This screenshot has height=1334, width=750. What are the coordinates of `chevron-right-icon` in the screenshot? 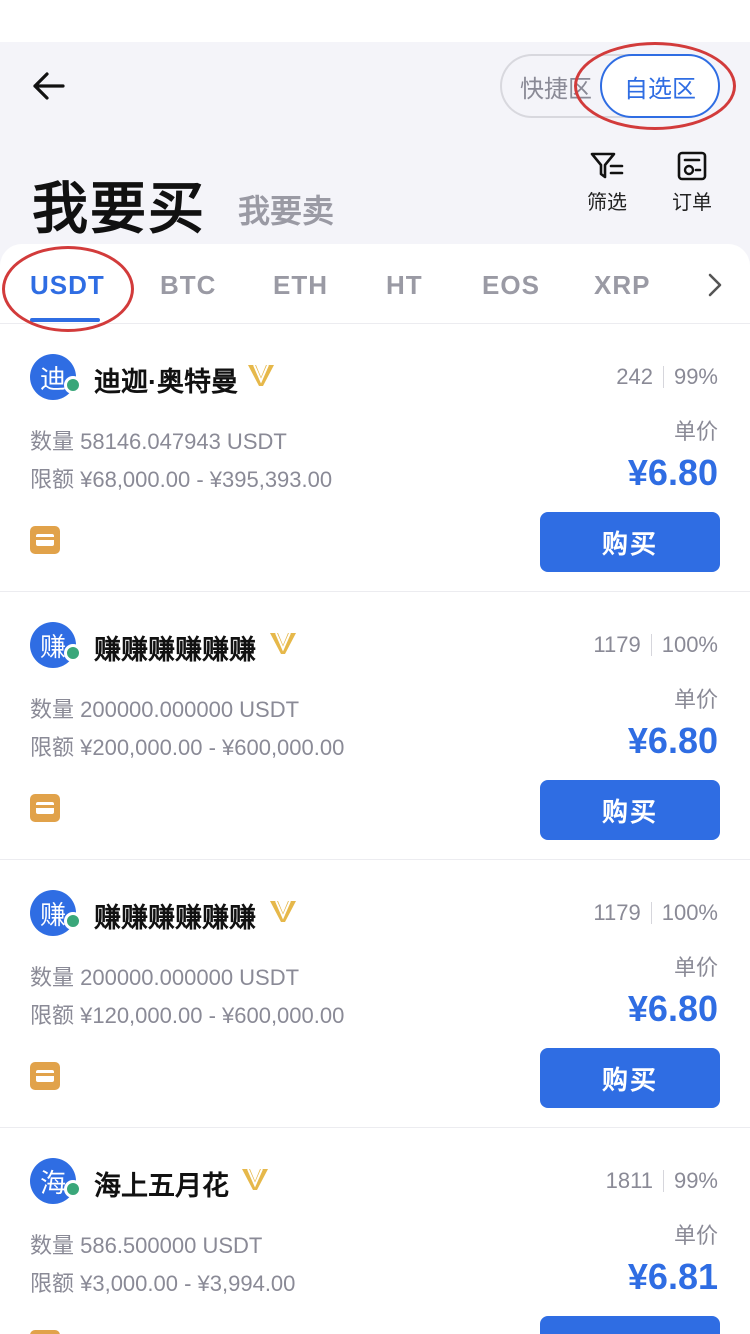 It's located at (715, 285).